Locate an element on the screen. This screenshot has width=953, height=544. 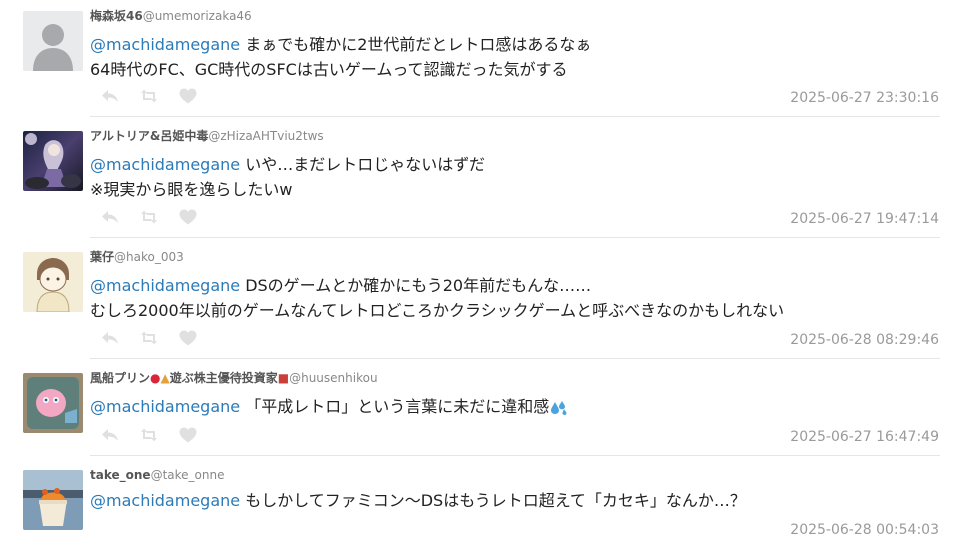
default-user-icon is located at coordinates (53, 41).